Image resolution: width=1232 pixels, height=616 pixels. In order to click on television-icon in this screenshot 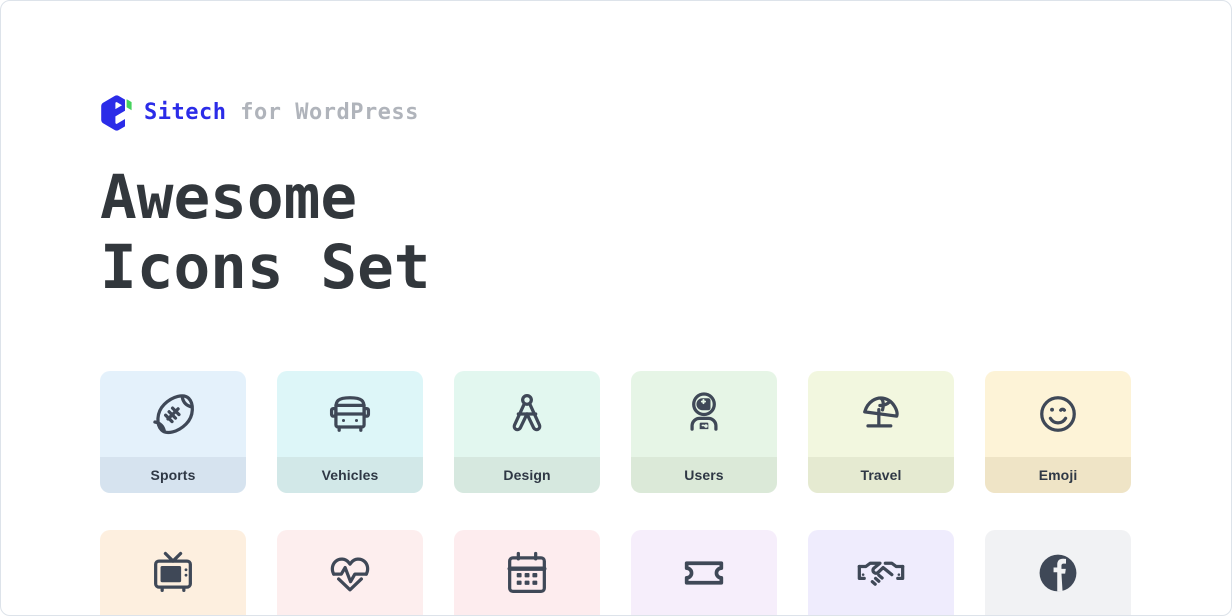, I will do `click(173, 572)`.